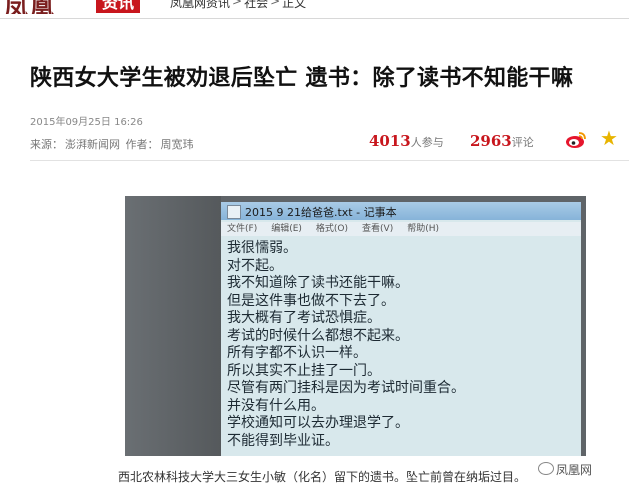 The width and height of the screenshot is (629, 485). I want to click on source-label: 来源：, so click(46, 144).